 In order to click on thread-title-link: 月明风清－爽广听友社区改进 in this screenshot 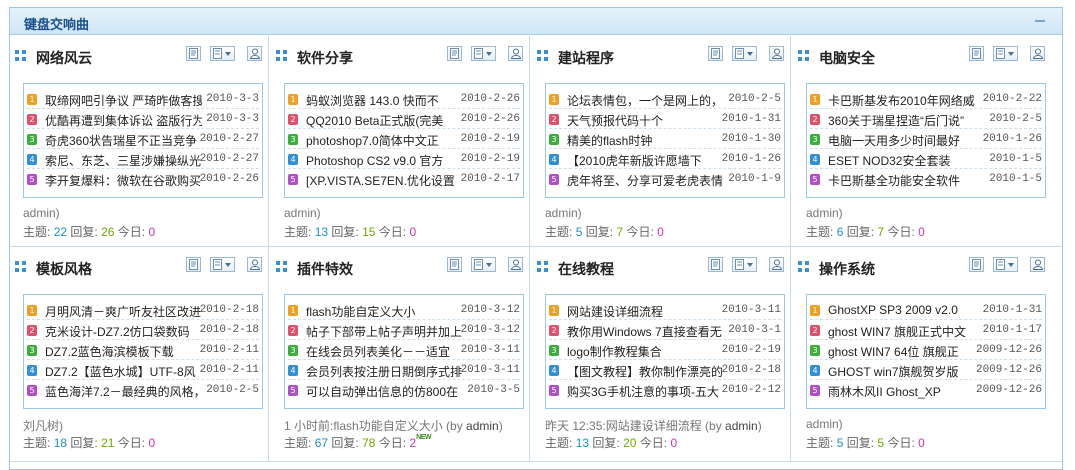, I will do `click(123, 311)`.